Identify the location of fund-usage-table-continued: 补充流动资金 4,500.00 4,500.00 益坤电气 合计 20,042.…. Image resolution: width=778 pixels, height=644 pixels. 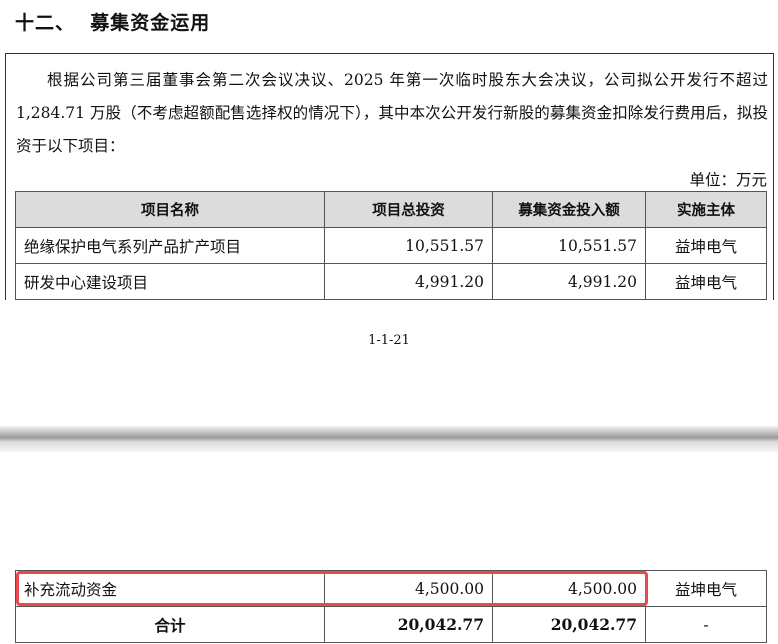
(391, 606).